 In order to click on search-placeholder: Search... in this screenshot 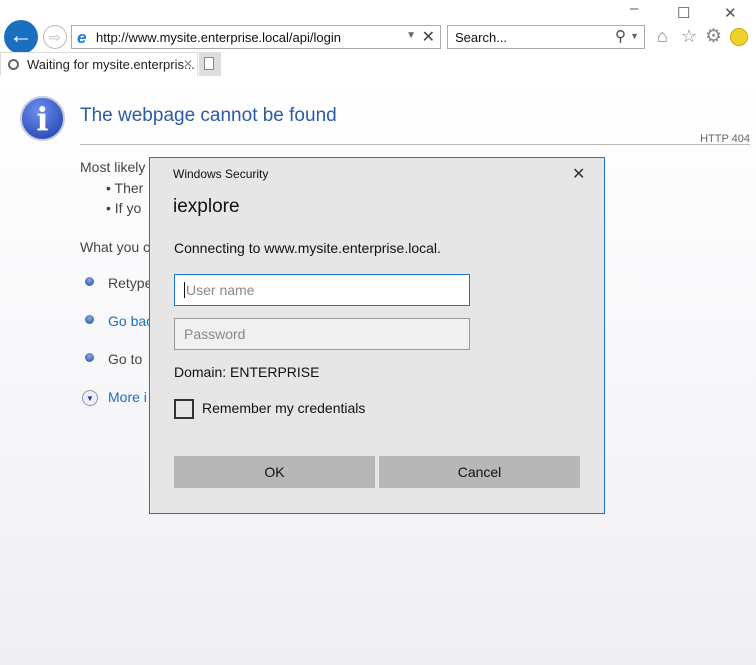, I will do `click(481, 37)`.